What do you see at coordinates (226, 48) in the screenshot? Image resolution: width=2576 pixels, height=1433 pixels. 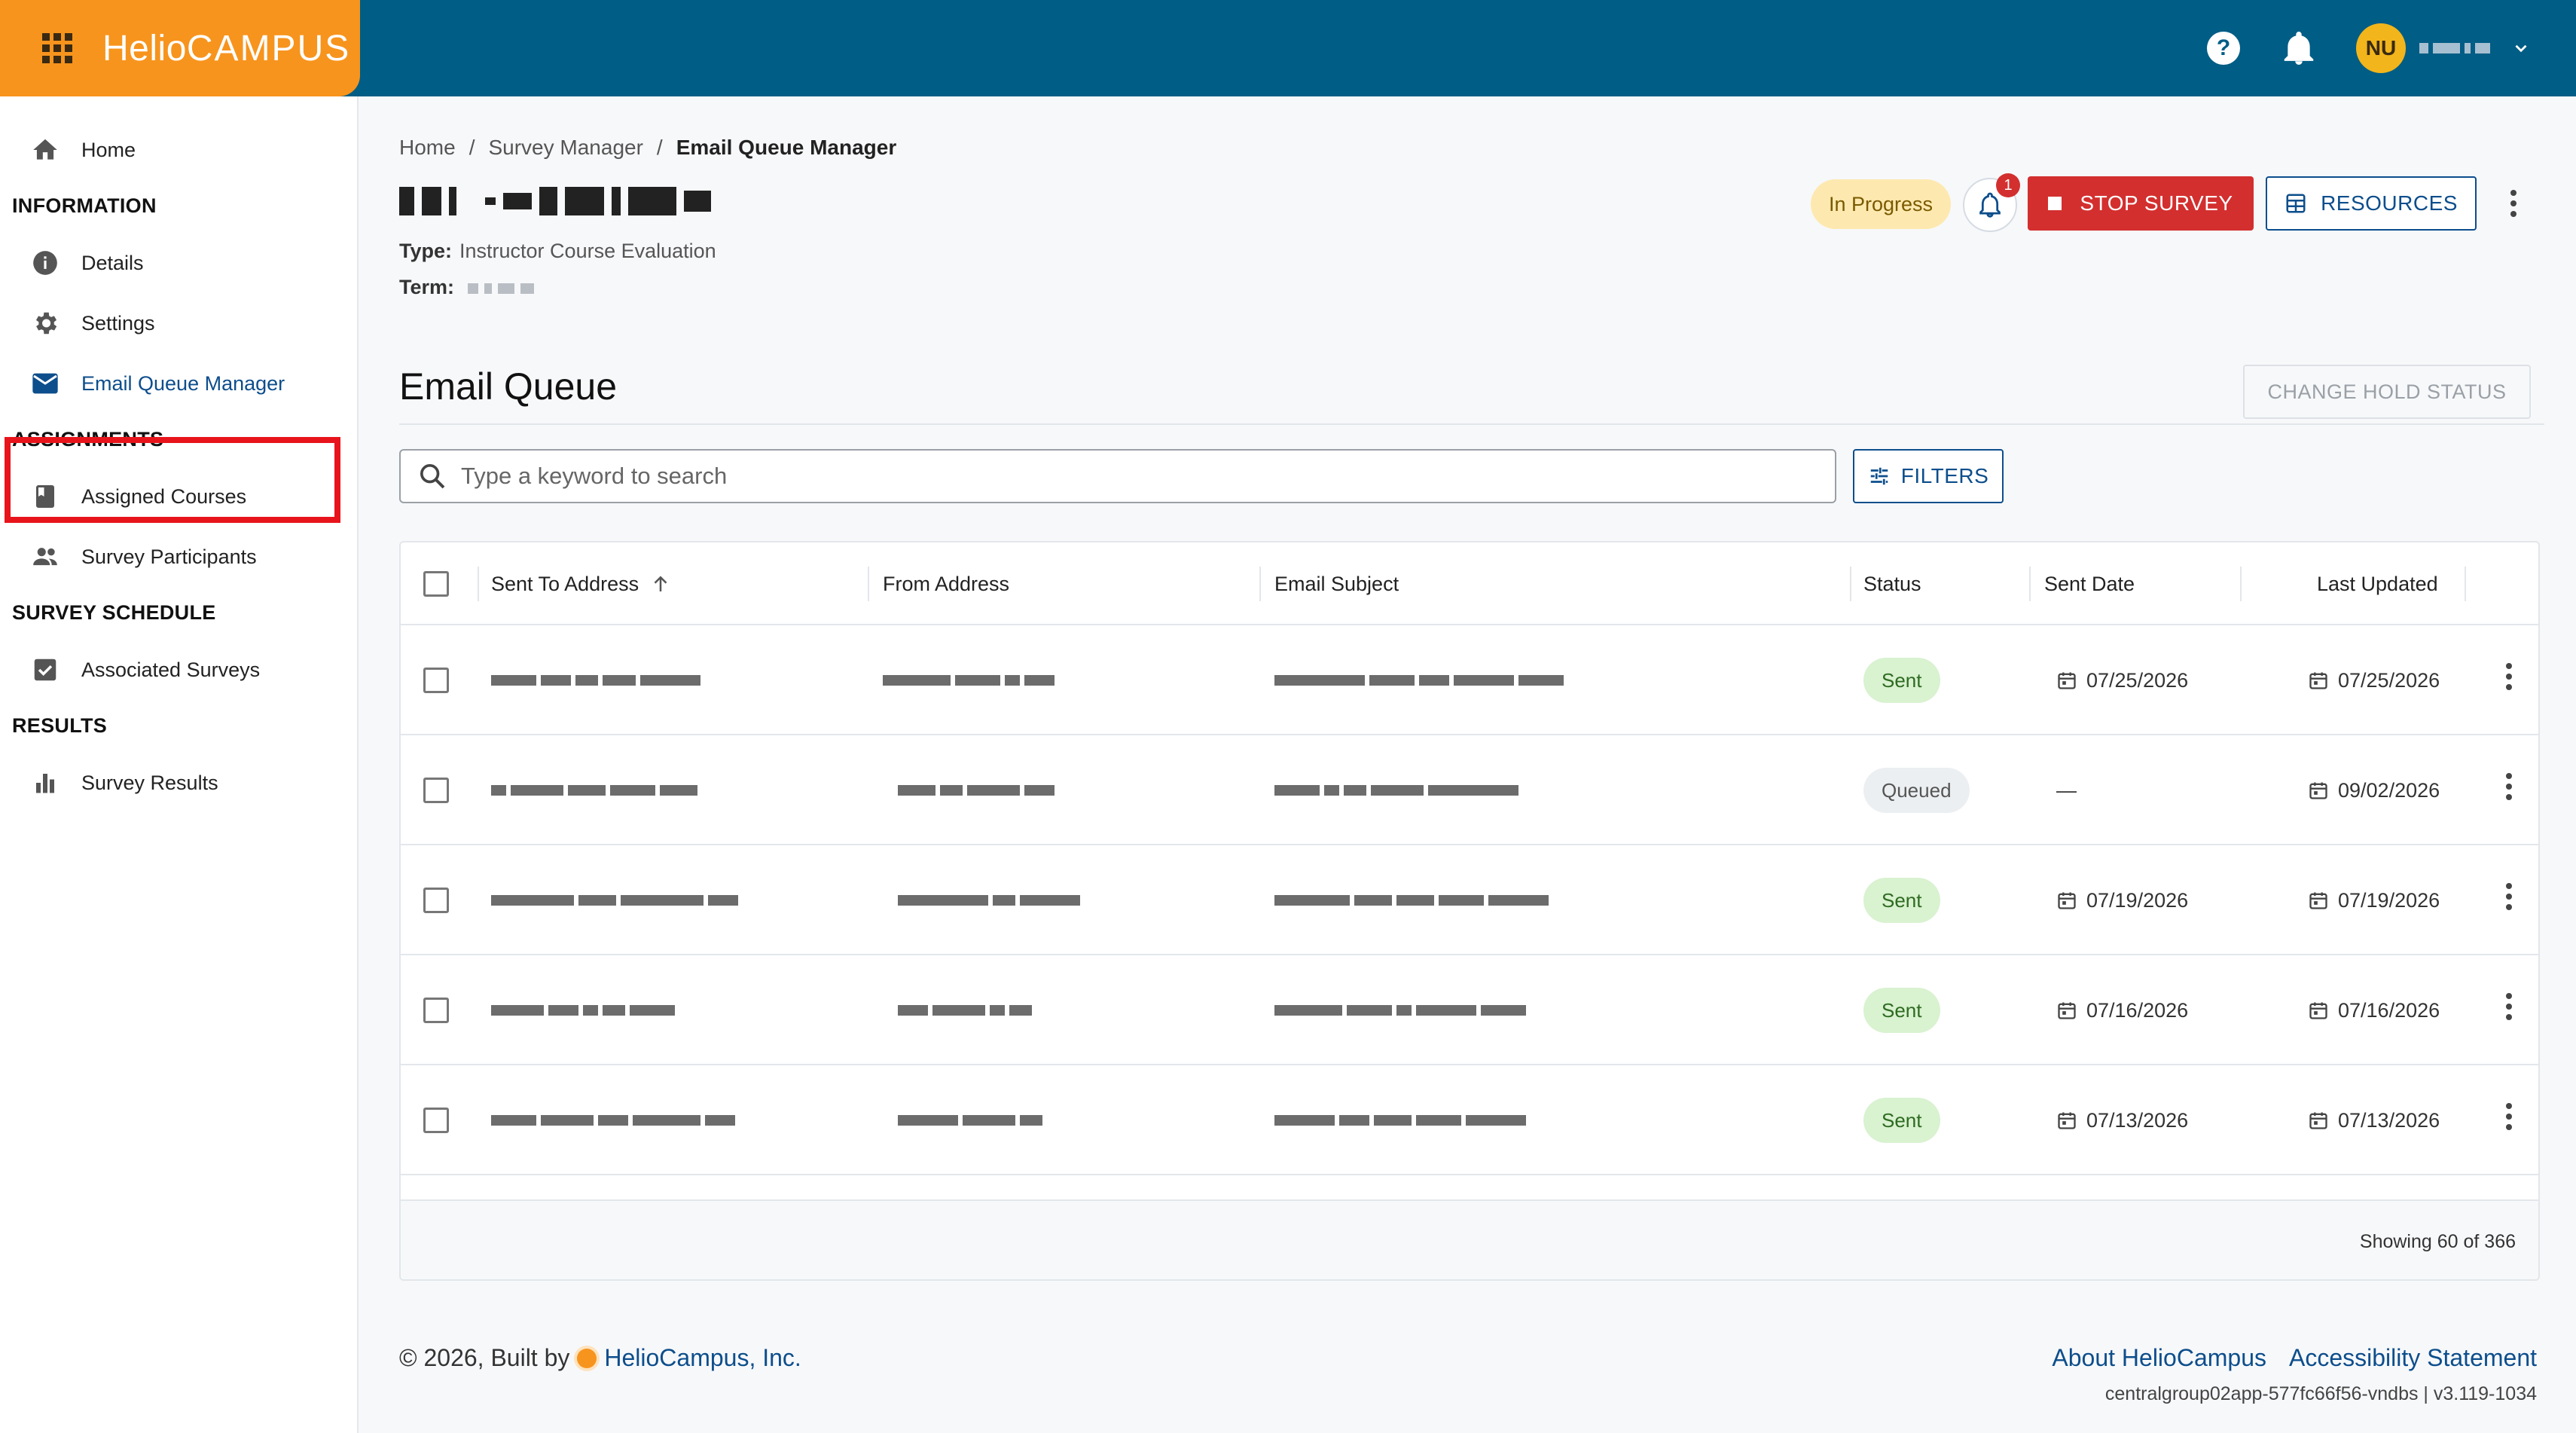 I see `heliocampus-logo: HelioCAMPUS` at bounding box center [226, 48].